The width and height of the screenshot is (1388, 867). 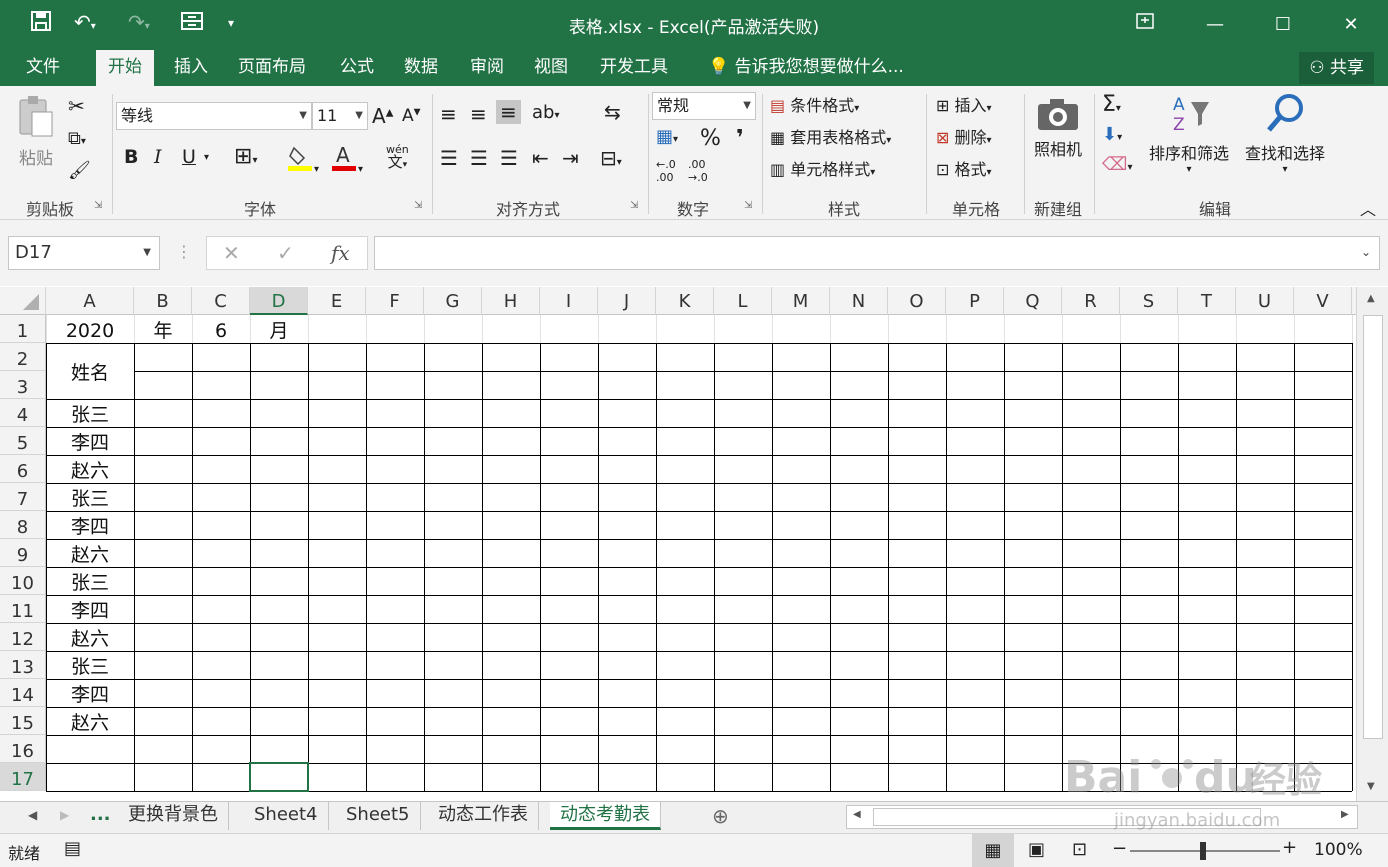 I want to click on select-all-button, so click(x=23, y=301).